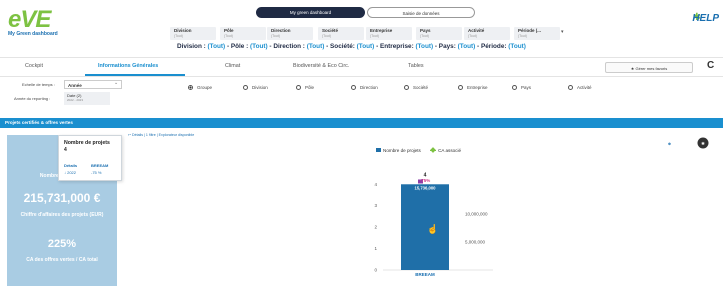  I want to click on ratio-label: CA des offres vertes / CA total, so click(62, 260).